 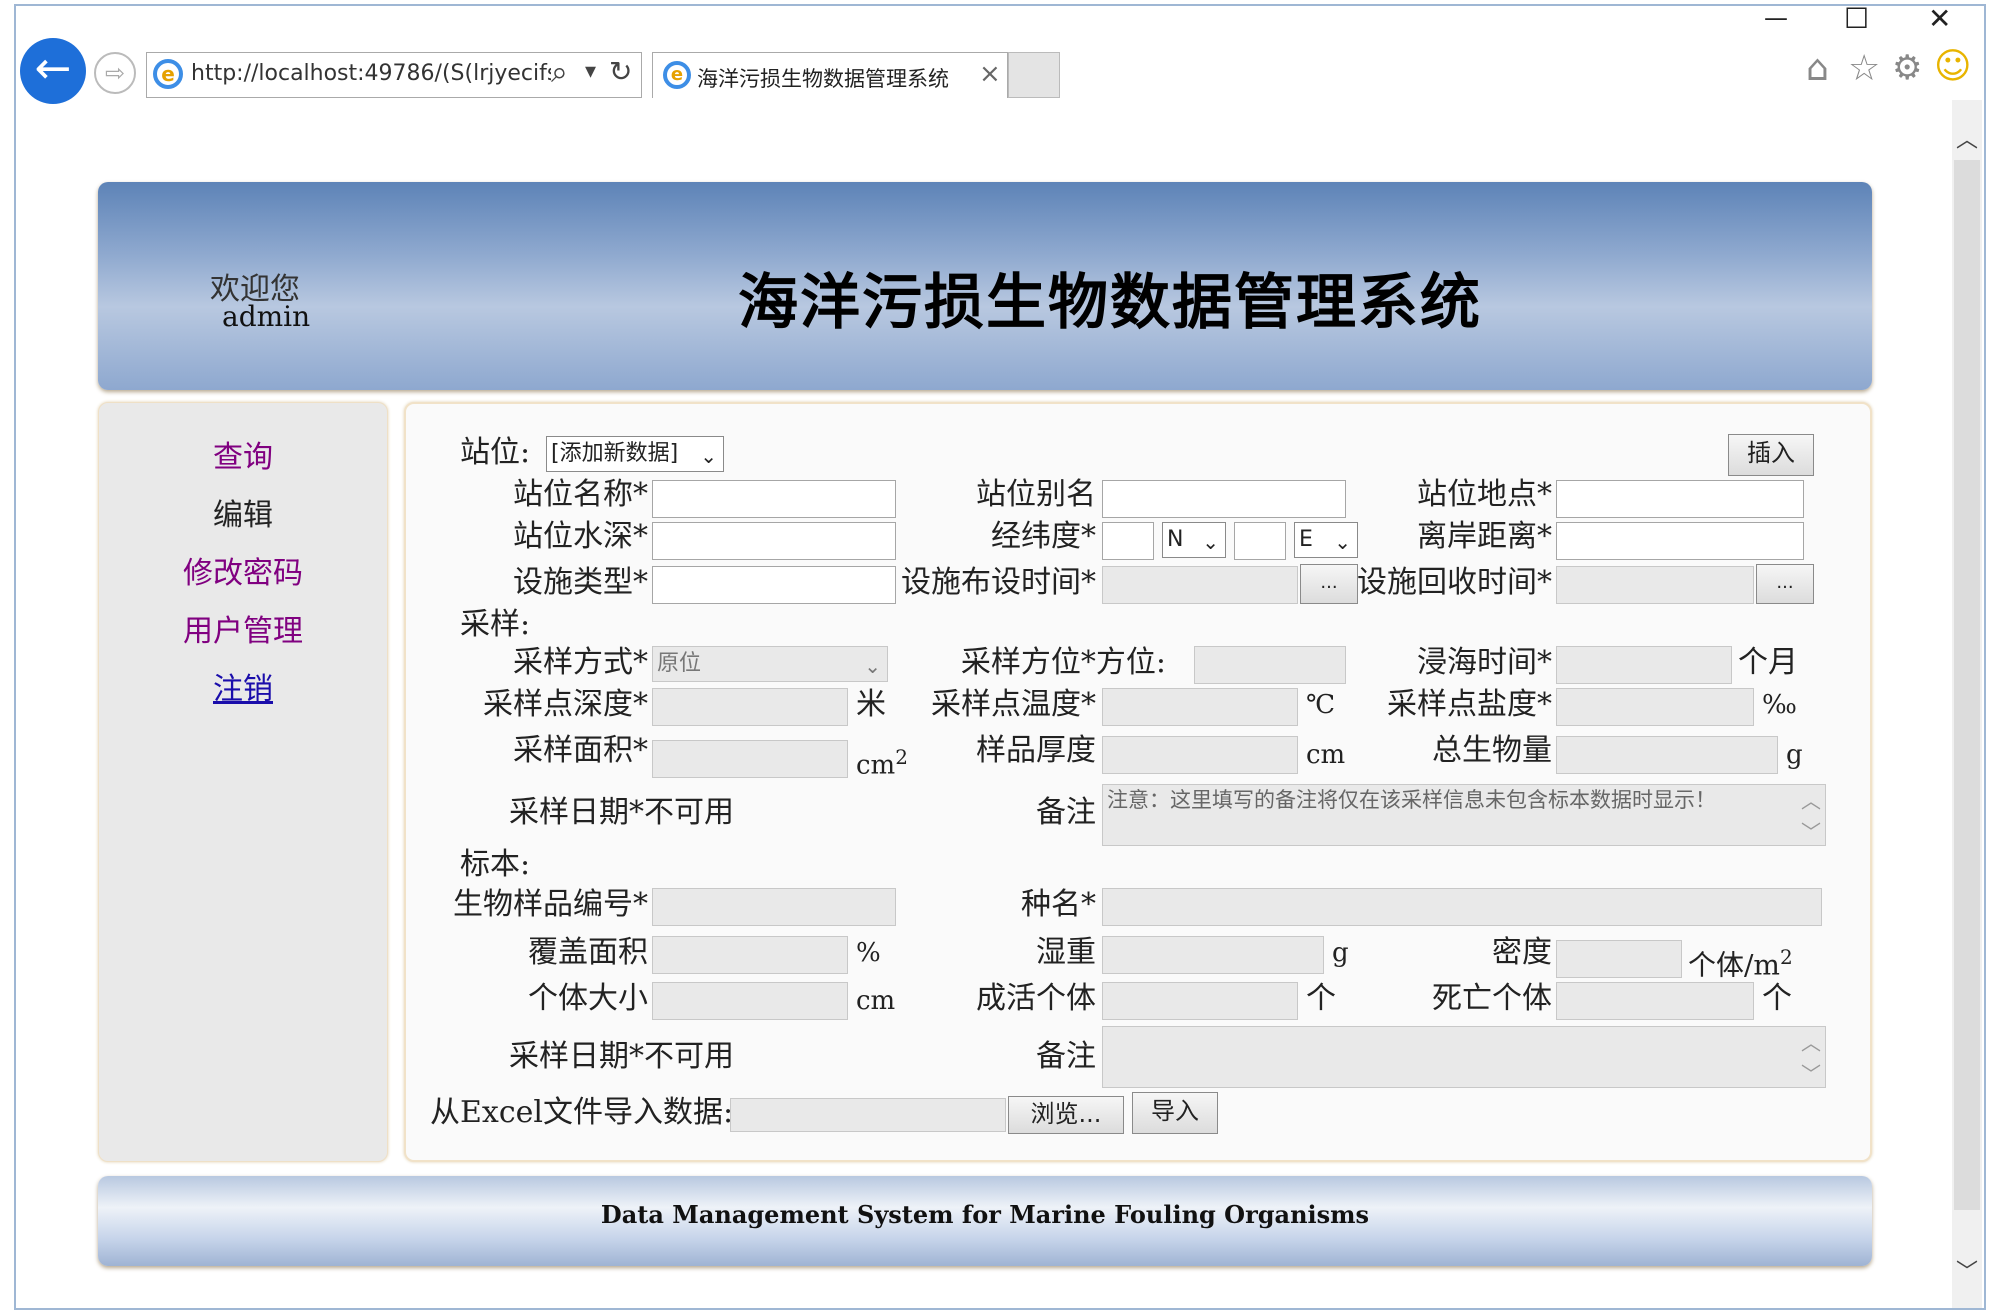 I want to click on station-label: 站位:, so click(x=495, y=452).